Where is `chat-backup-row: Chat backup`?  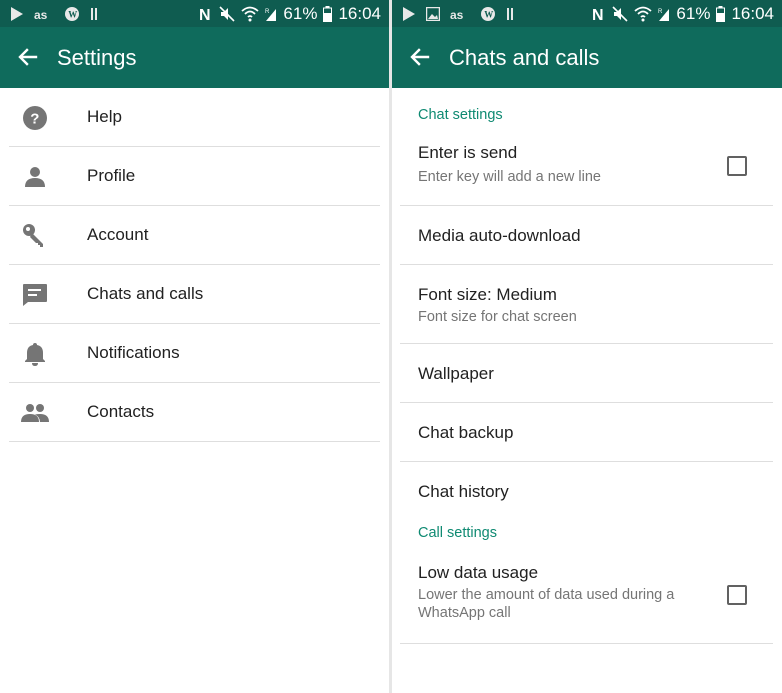
chat-backup-row: Chat backup is located at coordinates (586, 432).